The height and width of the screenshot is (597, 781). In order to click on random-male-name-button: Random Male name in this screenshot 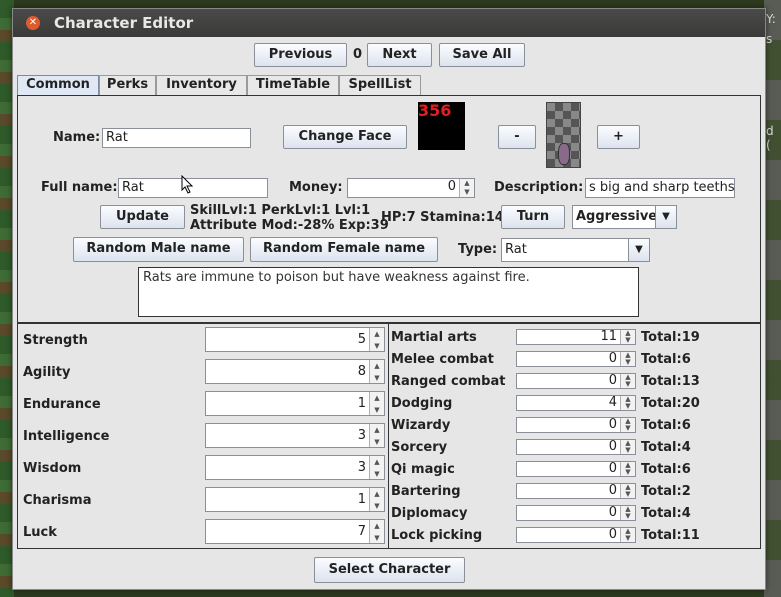, I will do `click(158, 249)`.